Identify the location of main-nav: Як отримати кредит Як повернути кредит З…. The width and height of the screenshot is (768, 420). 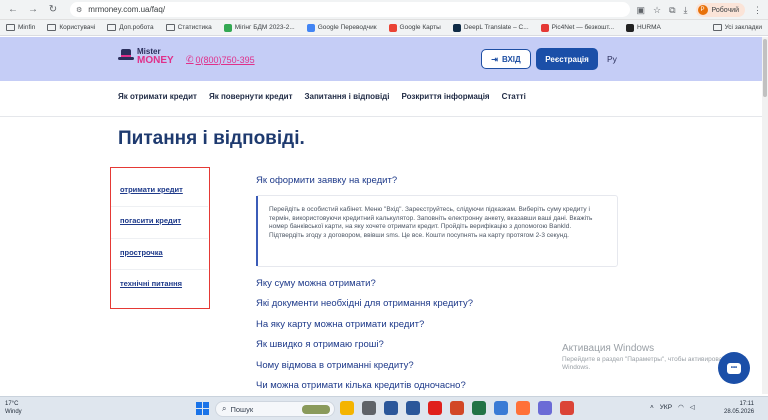
(322, 96).